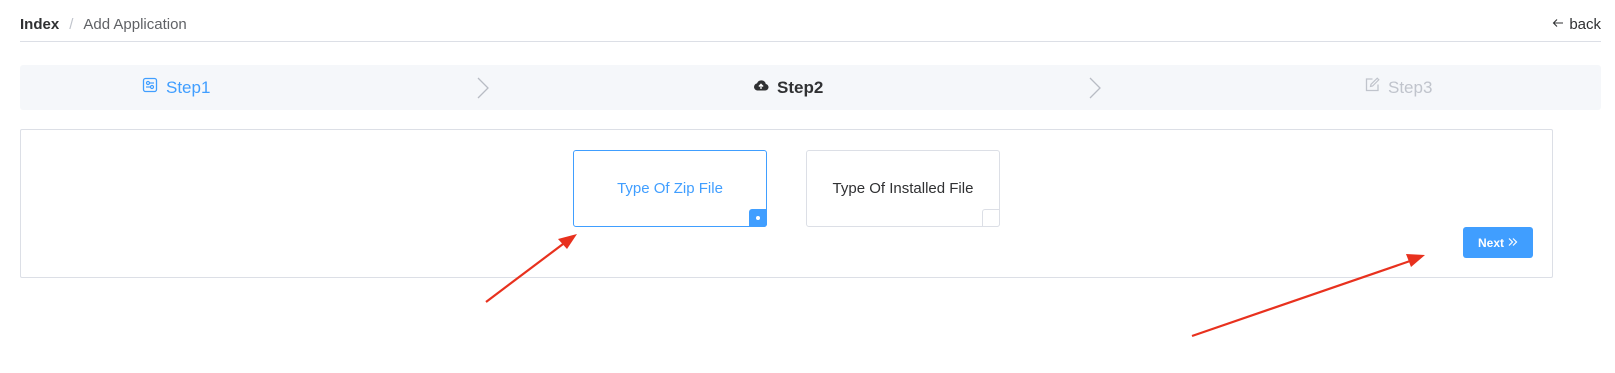 Image resolution: width=1615 pixels, height=373 pixels. I want to click on step-1: Step1, so click(176, 87).